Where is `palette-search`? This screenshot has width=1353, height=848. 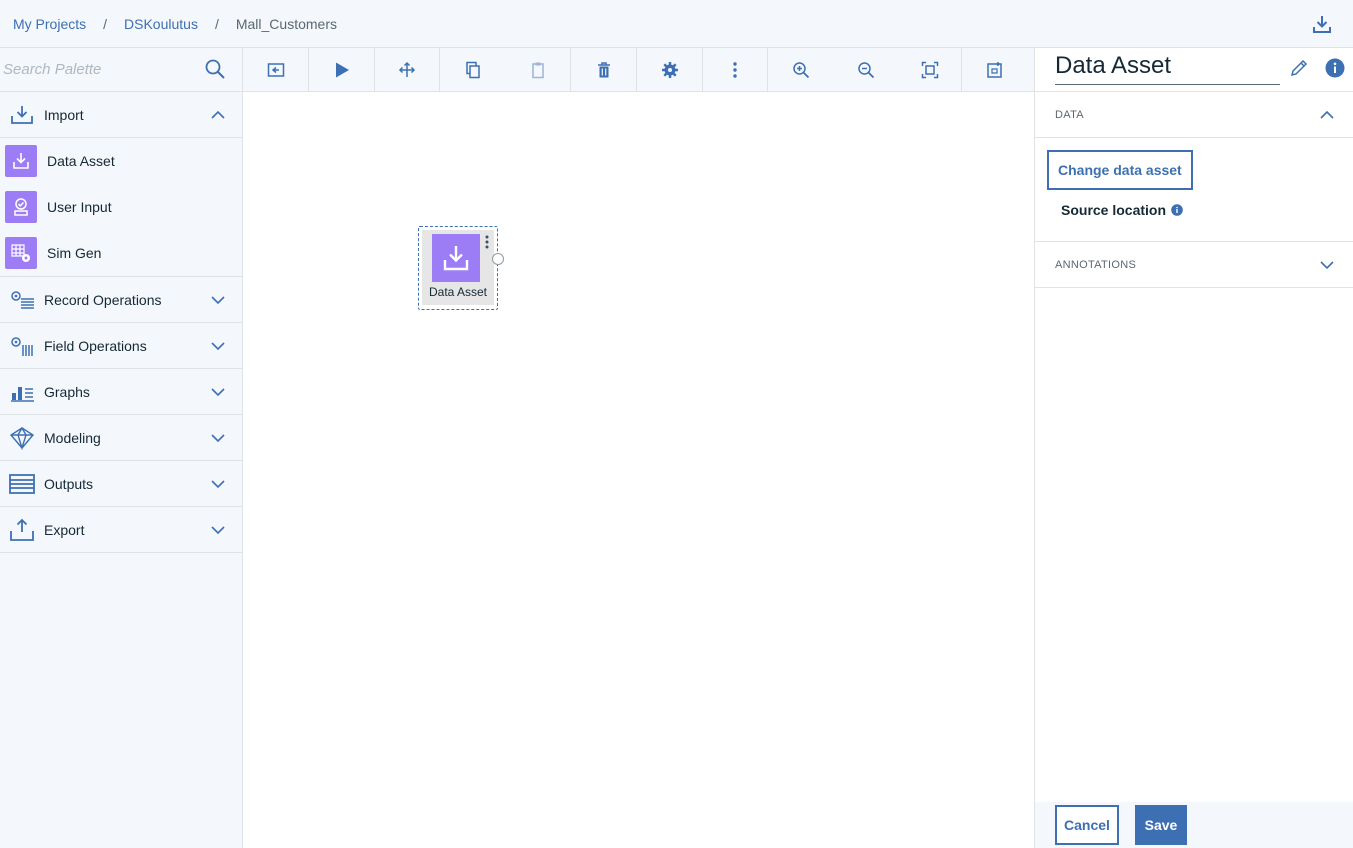 palette-search is located at coordinates (121, 70).